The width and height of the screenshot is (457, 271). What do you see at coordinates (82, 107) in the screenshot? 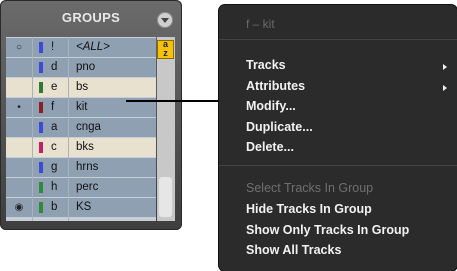
I see `group-name: kit` at bounding box center [82, 107].